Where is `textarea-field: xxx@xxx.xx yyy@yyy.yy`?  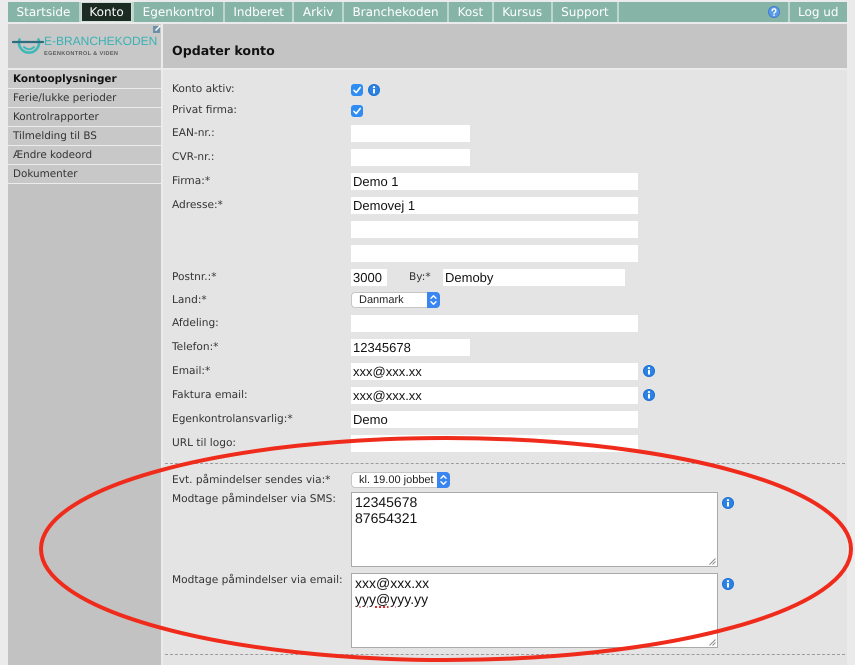 textarea-field: xxx@xxx.xx yyy@yyy.yy is located at coordinates (534, 610).